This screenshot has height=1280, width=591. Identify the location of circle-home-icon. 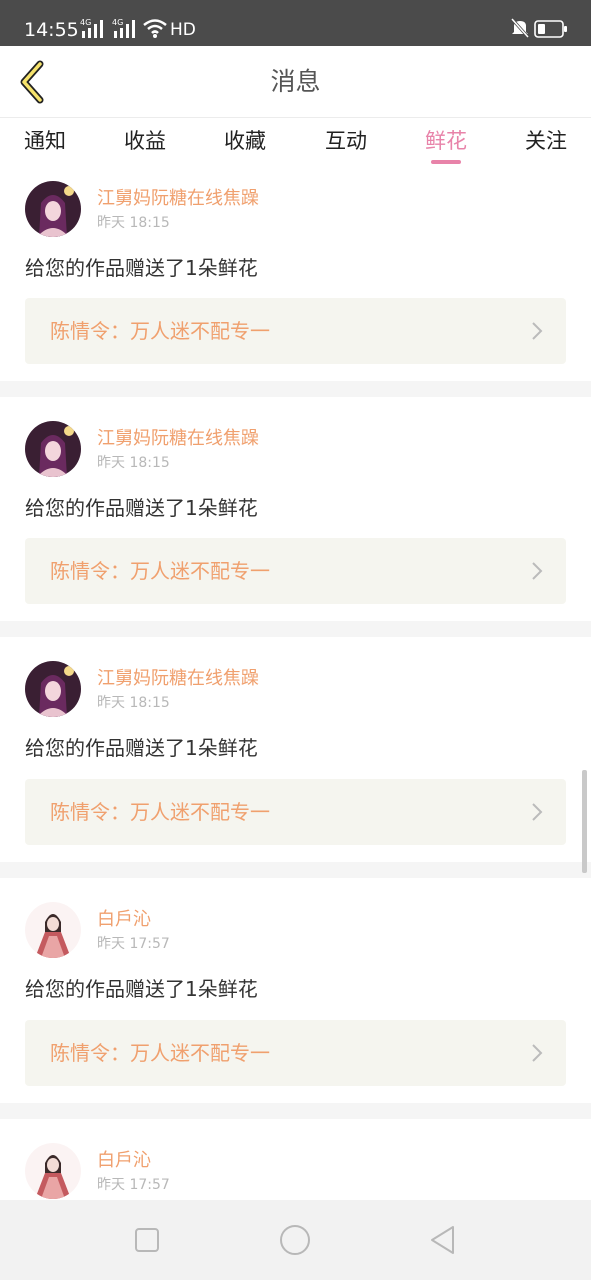
(295, 1240).